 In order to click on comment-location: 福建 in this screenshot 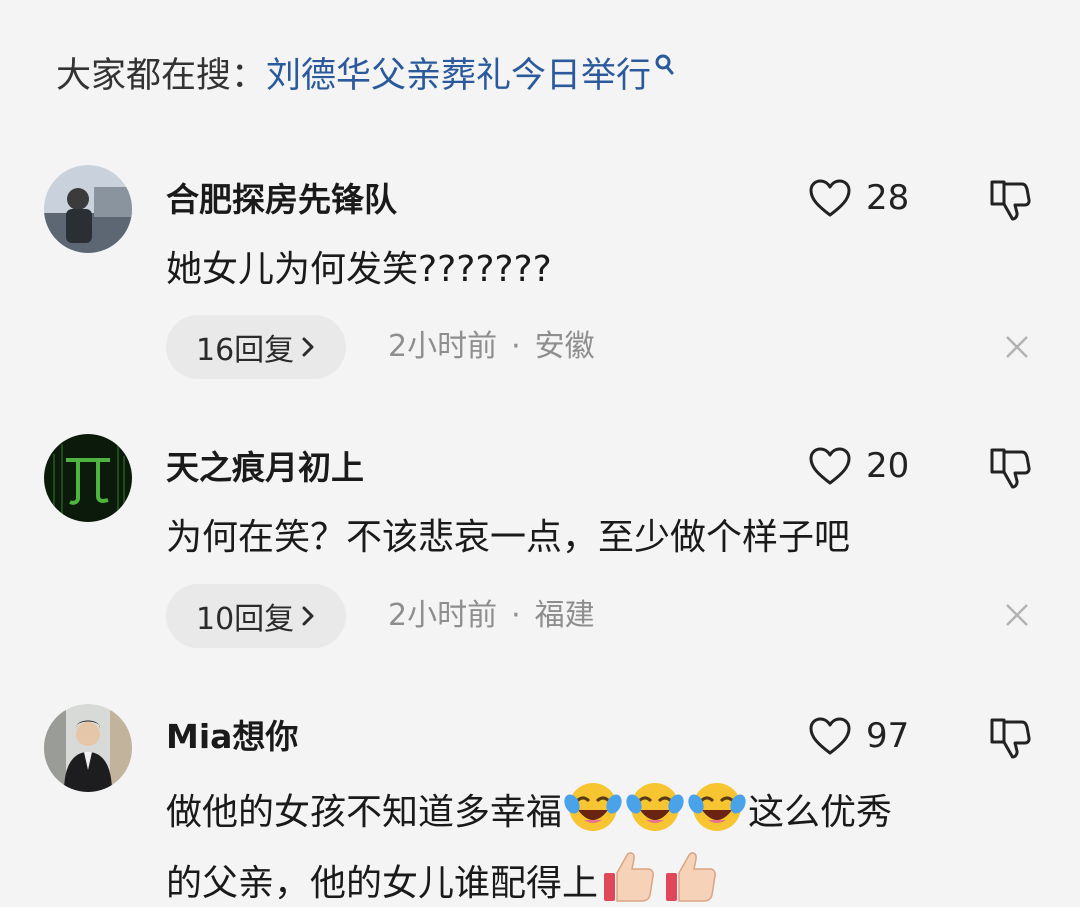, I will do `click(564, 615)`.